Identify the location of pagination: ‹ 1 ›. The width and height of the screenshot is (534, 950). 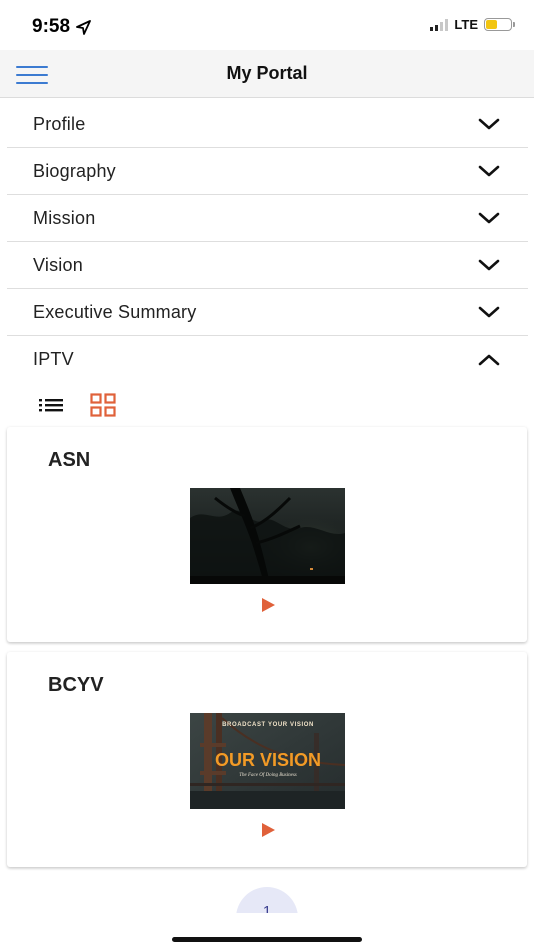
(267, 918).